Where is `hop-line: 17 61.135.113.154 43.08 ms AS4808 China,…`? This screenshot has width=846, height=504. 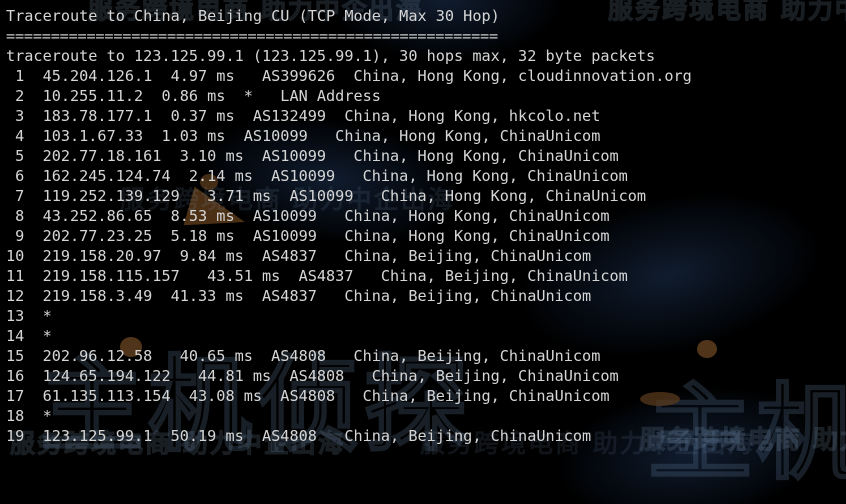
hop-line: 17 61.135.113.154 43.08 ms AS4808 China,… is located at coordinates (308, 396).